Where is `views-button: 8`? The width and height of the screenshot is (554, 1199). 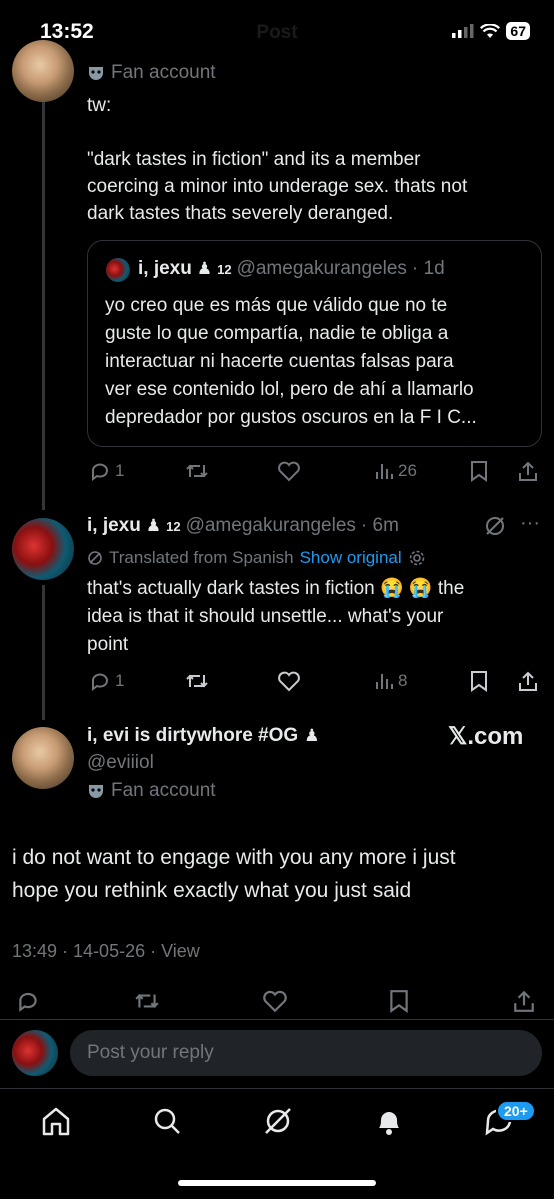
views-button: 8 is located at coordinates (390, 681).